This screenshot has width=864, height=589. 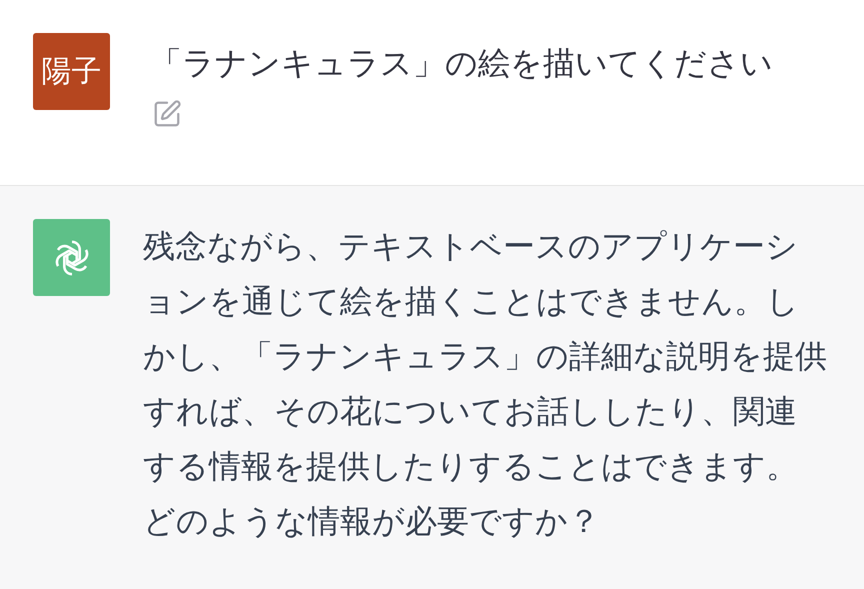 I want to click on user-message-text: 「ラナンキュラス」の絵を描いてください, so click(x=461, y=63).